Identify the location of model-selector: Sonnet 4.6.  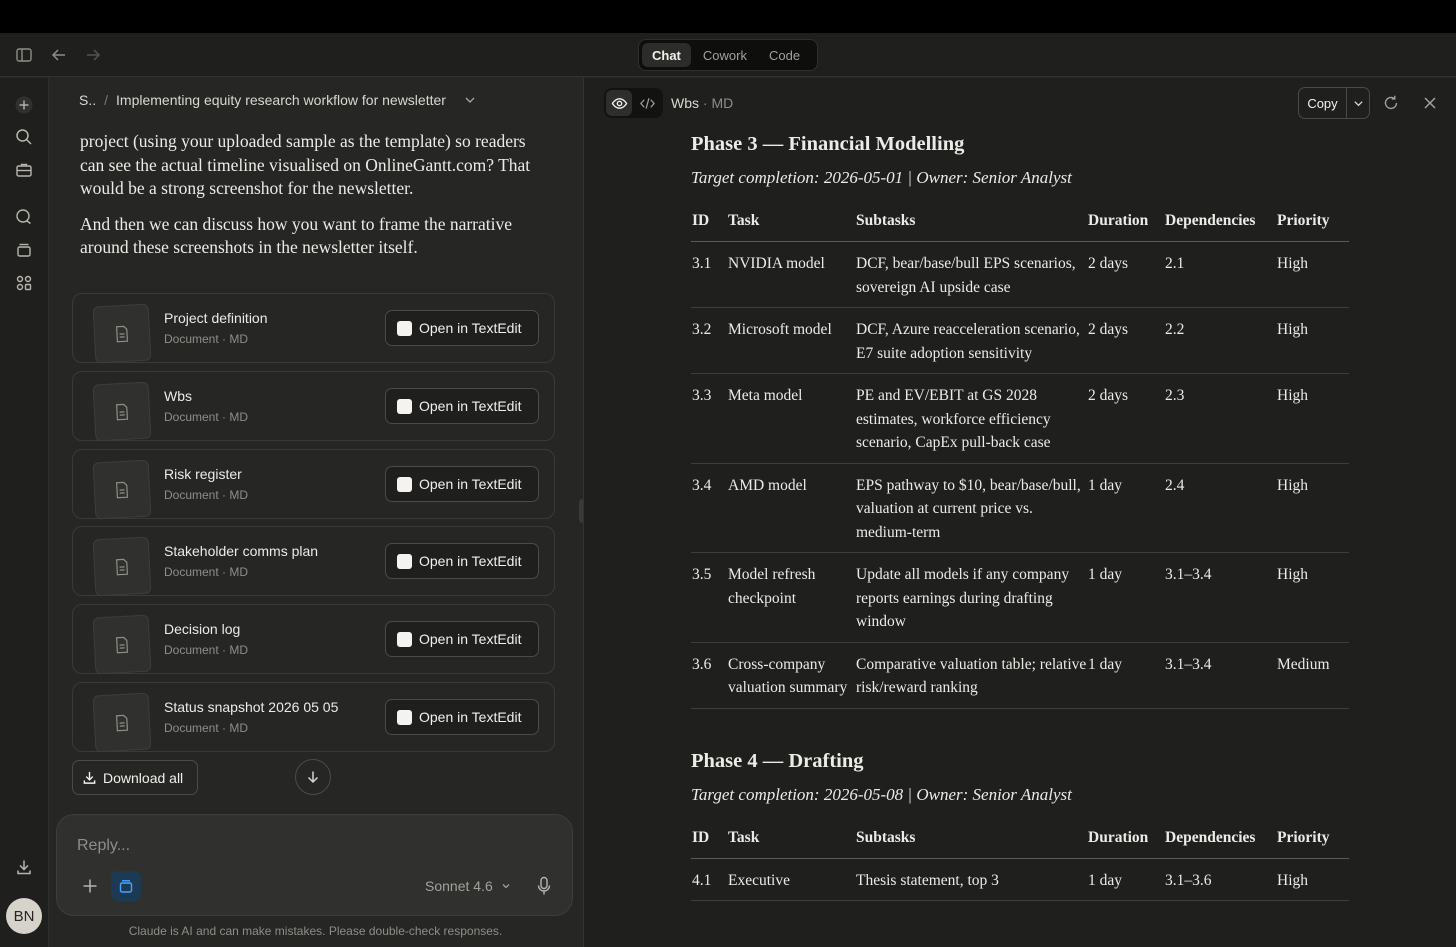
(468, 886).